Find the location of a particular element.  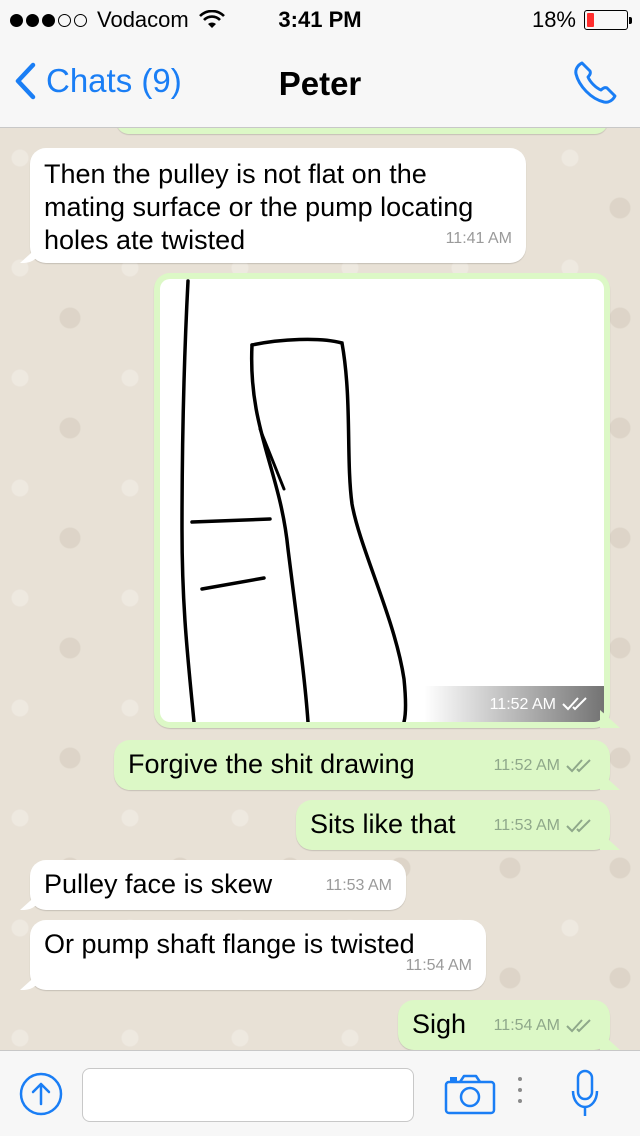

message-incoming: Pulley face is skew 11:53 AM is located at coordinates (218, 885).